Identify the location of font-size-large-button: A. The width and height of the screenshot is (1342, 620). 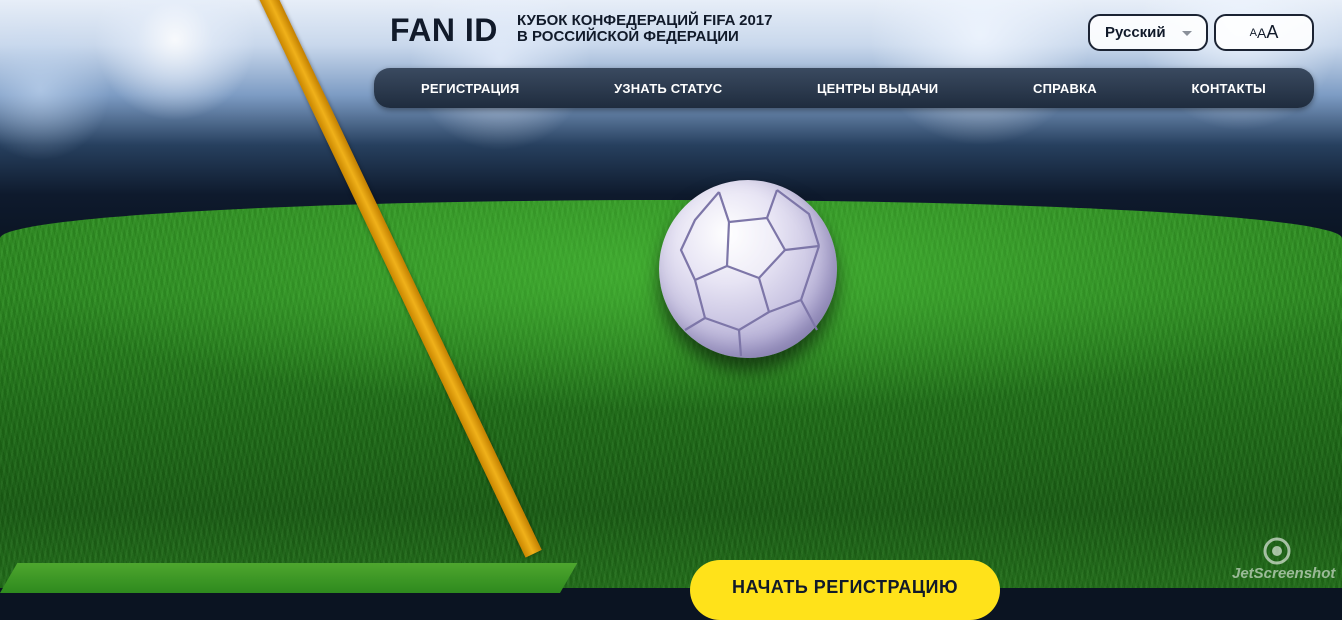
(1272, 32).